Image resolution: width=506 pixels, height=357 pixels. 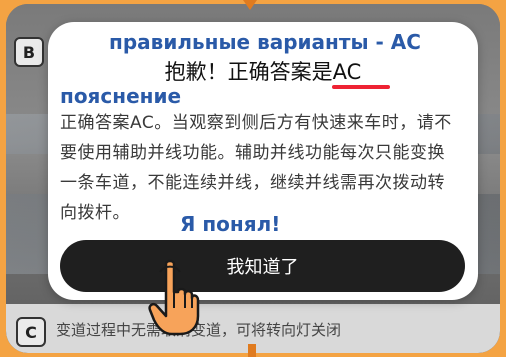 What do you see at coordinates (250, 5) in the screenshot?
I see `annotation-arrow-top` at bounding box center [250, 5].